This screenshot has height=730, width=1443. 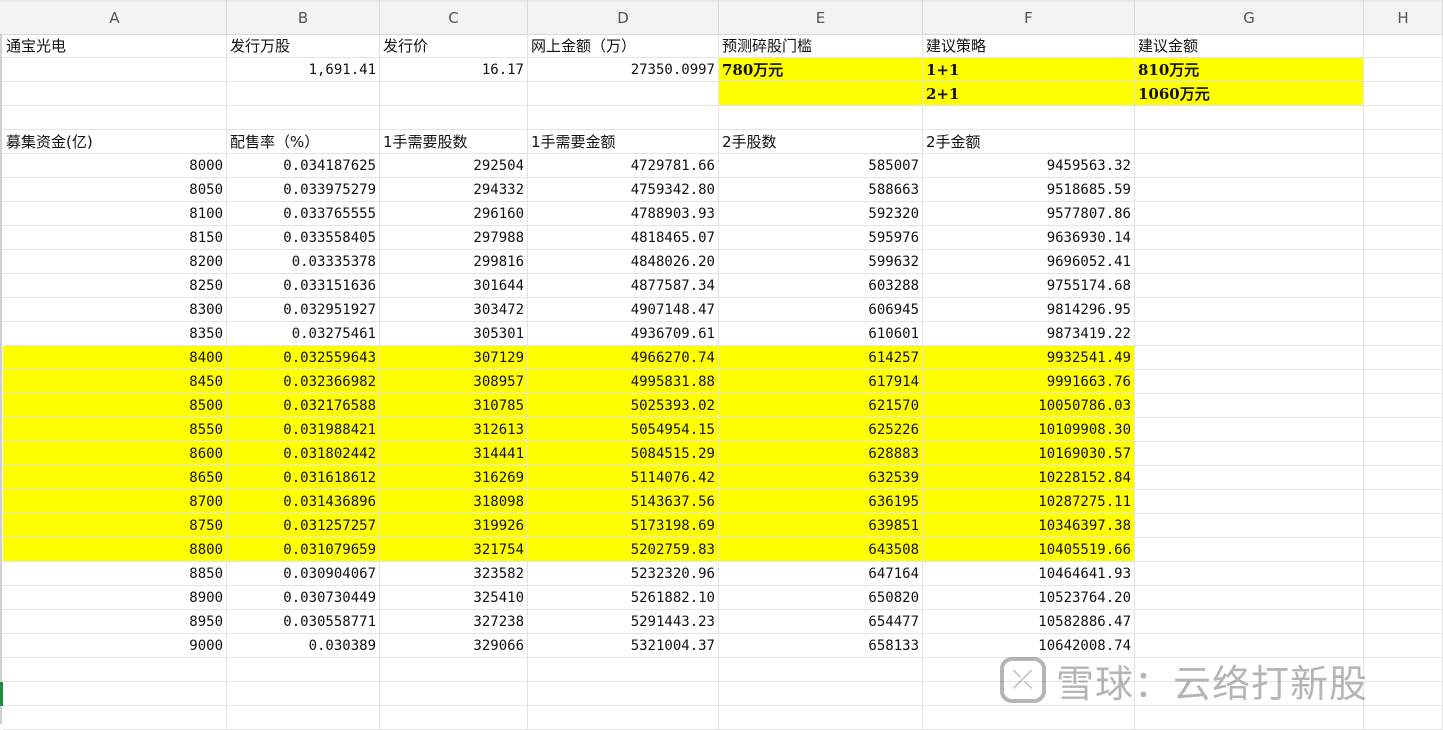 What do you see at coordinates (1249, 94) in the screenshot?
I see `cell-g: 1060万元` at bounding box center [1249, 94].